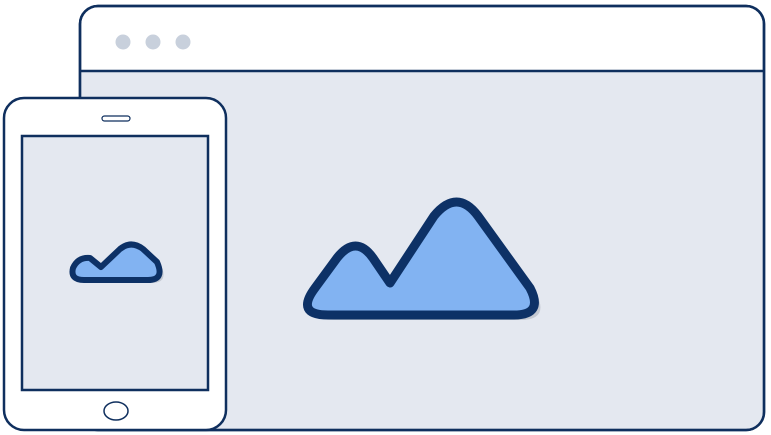 This screenshot has width=771, height=435. What do you see at coordinates (116, 411) in the screenshot?
I see `tablet-home-button` at bounding box center [116, 411].